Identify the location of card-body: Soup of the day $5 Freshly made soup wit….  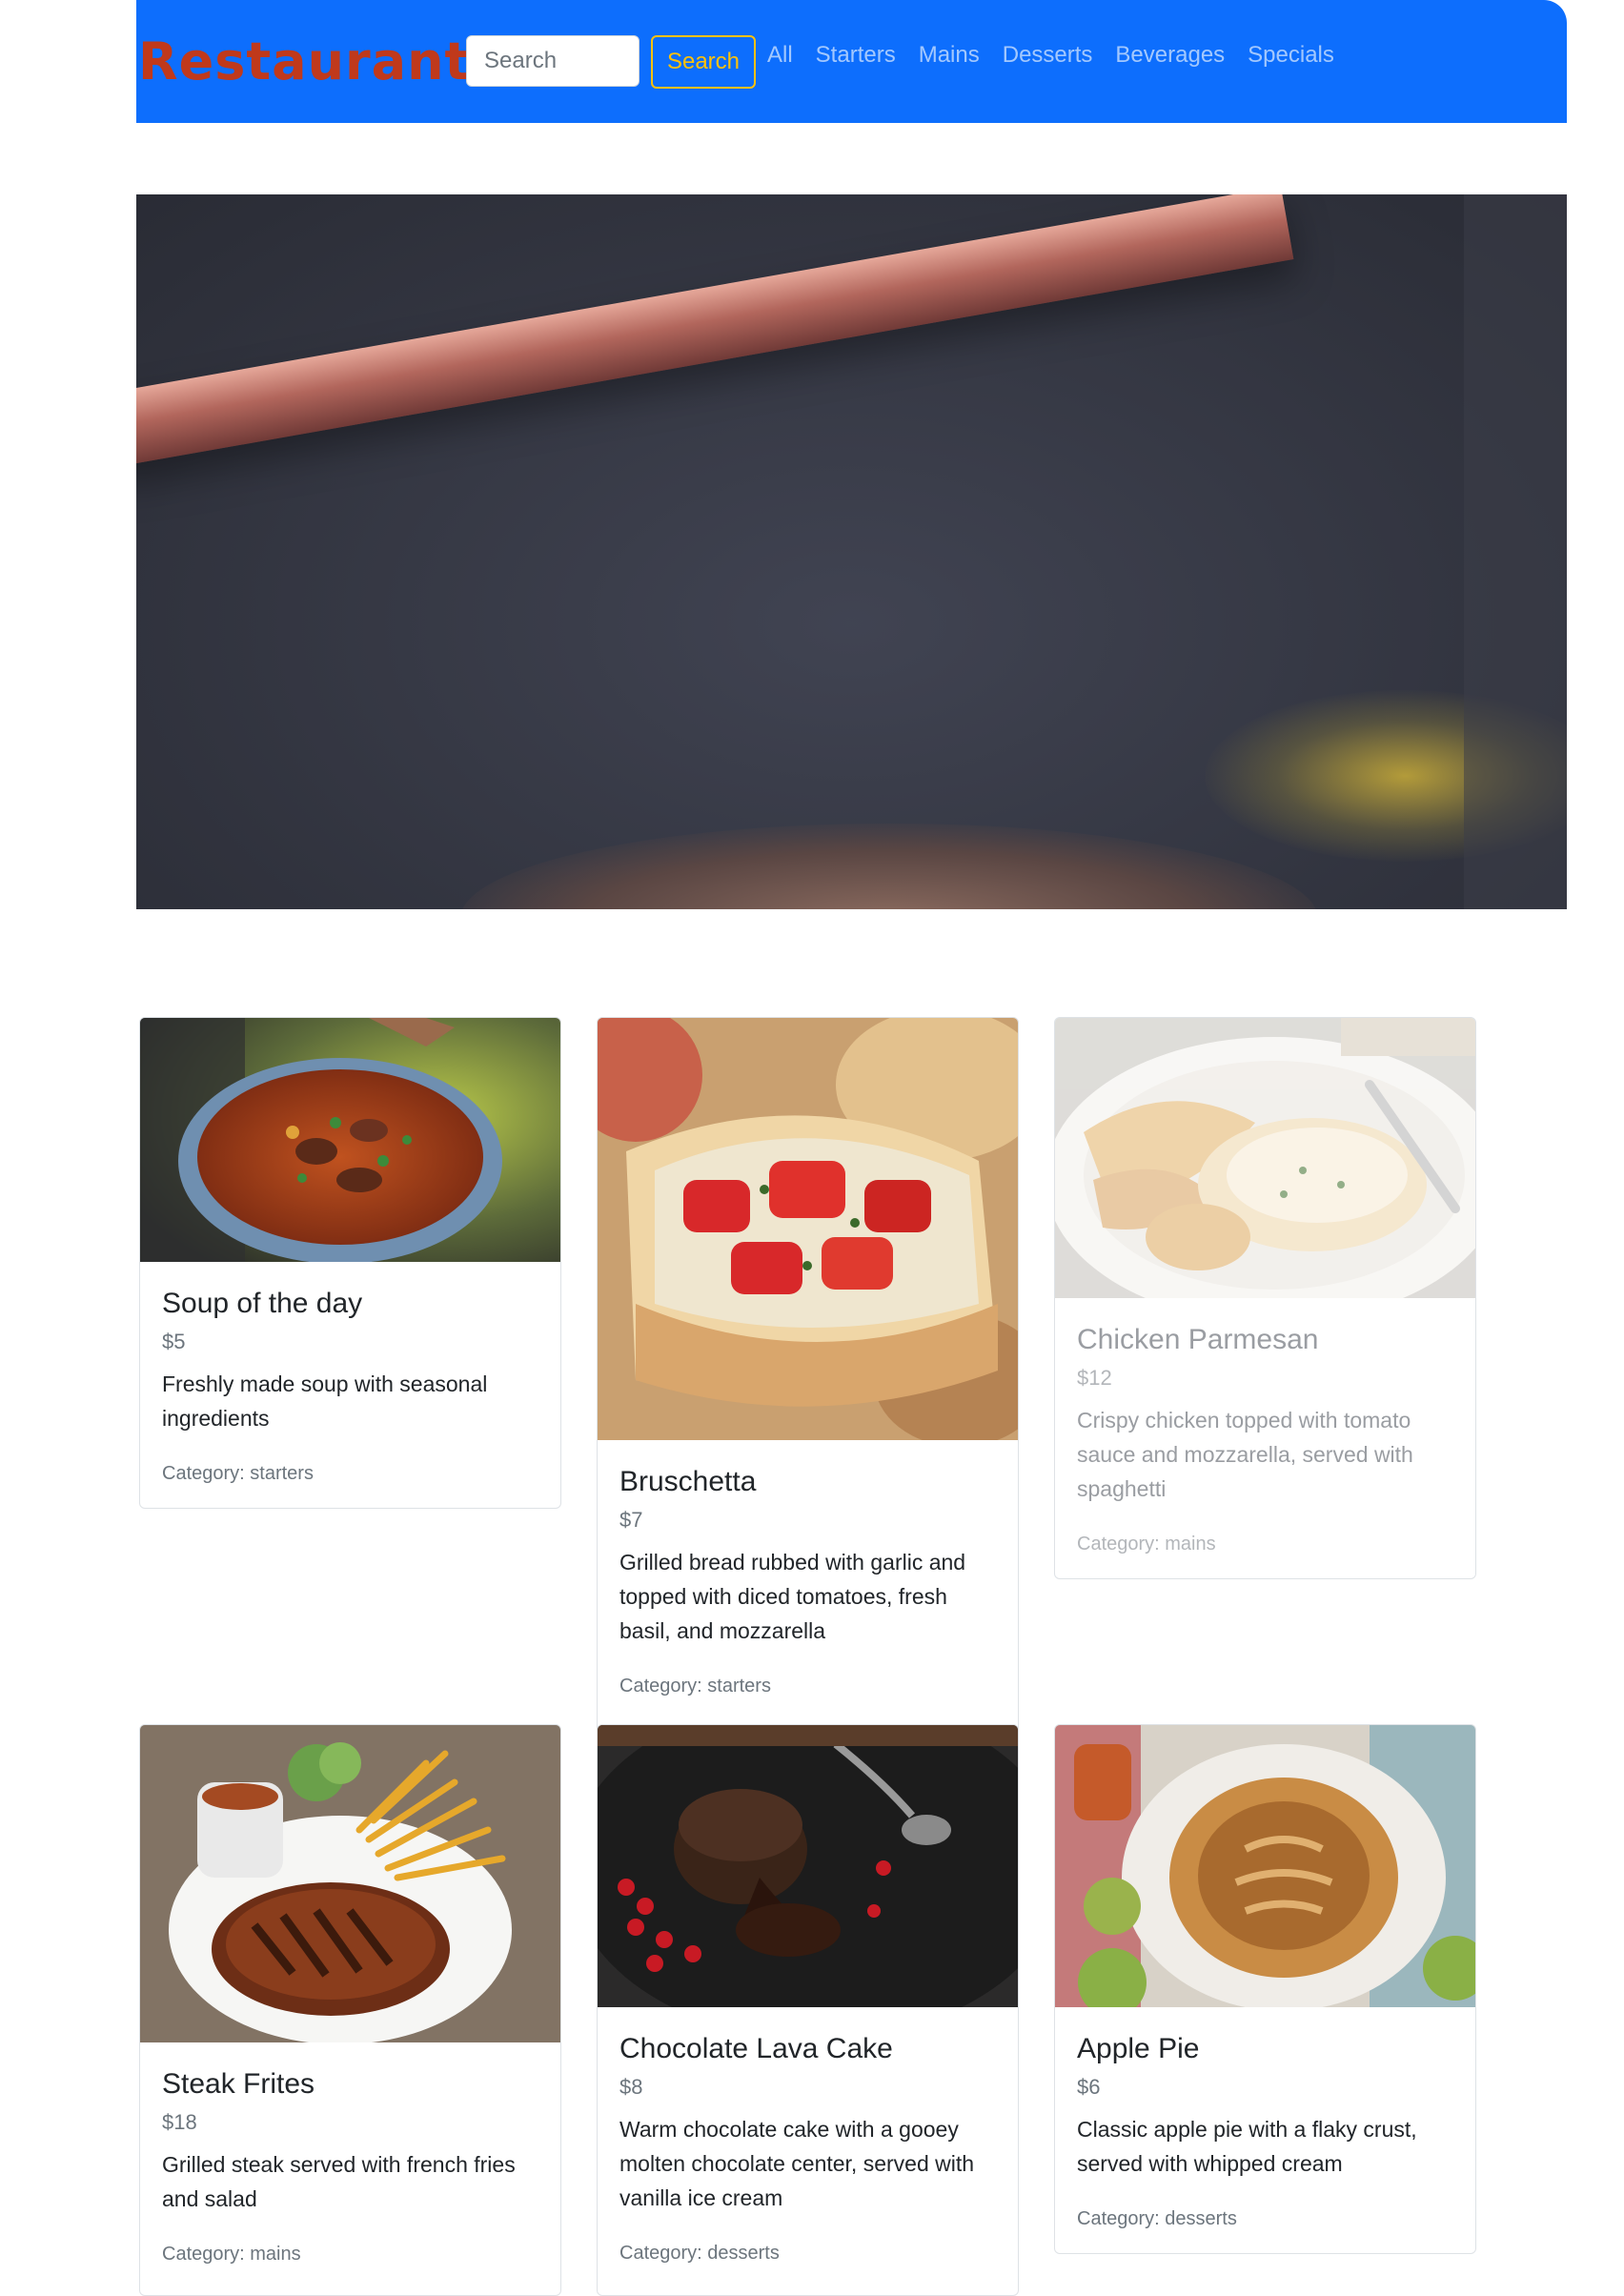
(350, 1385).